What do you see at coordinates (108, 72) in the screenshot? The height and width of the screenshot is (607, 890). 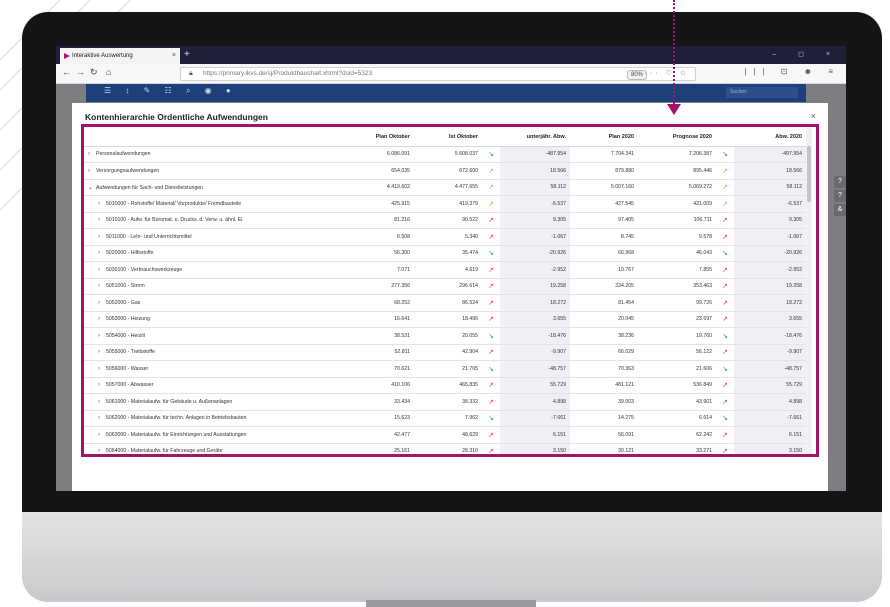 I see `home-icon: ⌂` at bounding box center [108, 72].